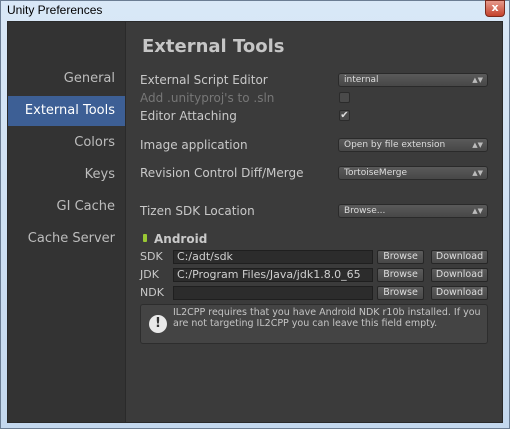 This screenshot has width=510, height=429. I want to click on sdk-download-button: Download, so click(459, 257).